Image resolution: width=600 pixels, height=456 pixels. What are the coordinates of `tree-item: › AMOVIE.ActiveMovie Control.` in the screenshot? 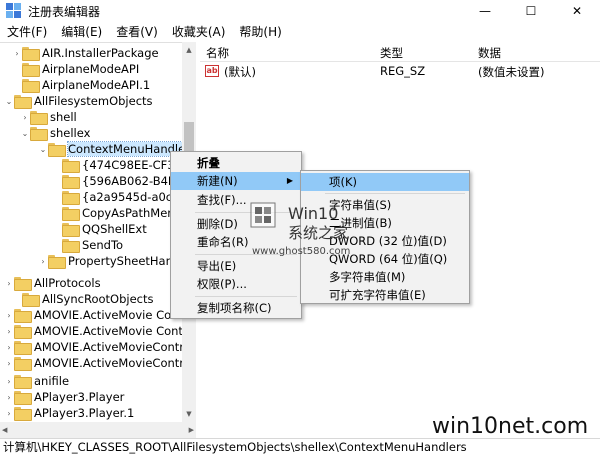 It's located at (100, 331).